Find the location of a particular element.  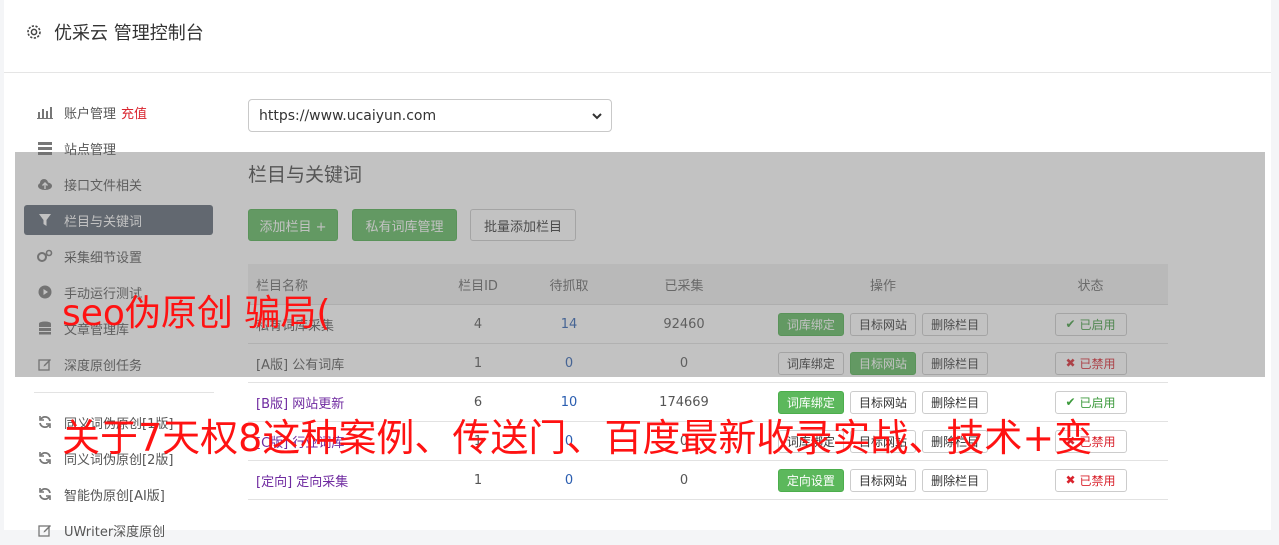

recharge-link: 充值 is located at coordinates (134, 112).